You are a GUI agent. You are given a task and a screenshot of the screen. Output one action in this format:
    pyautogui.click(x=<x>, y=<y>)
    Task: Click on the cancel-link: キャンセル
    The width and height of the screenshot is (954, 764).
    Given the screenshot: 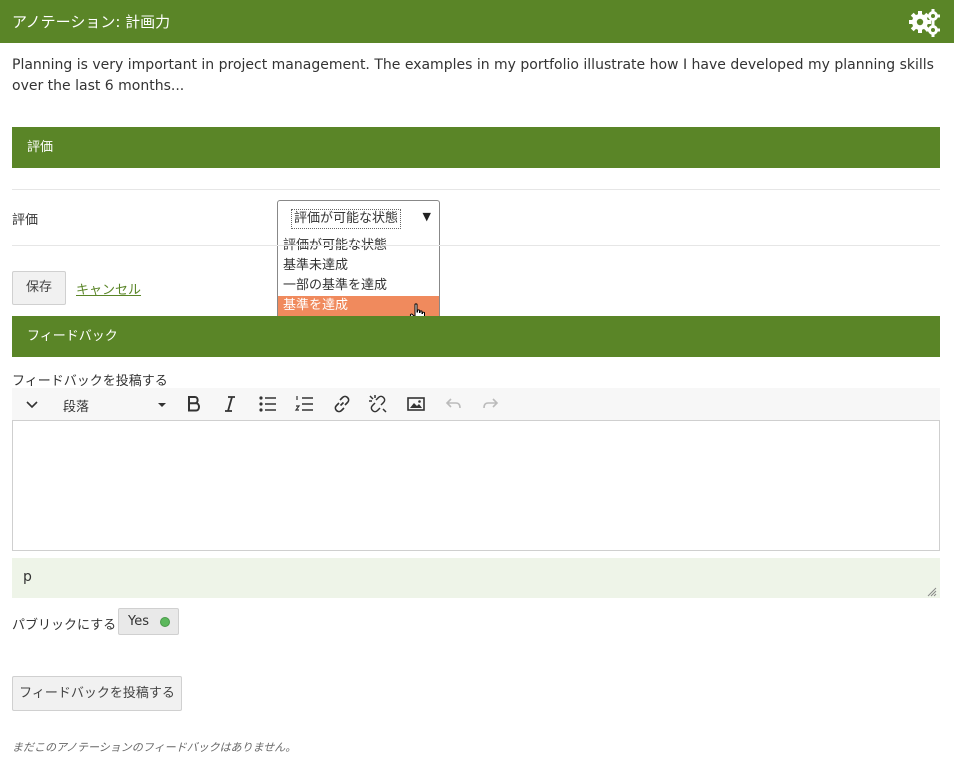 What is the action you would take?
    pyautogui.click(x=108, y=288)
    